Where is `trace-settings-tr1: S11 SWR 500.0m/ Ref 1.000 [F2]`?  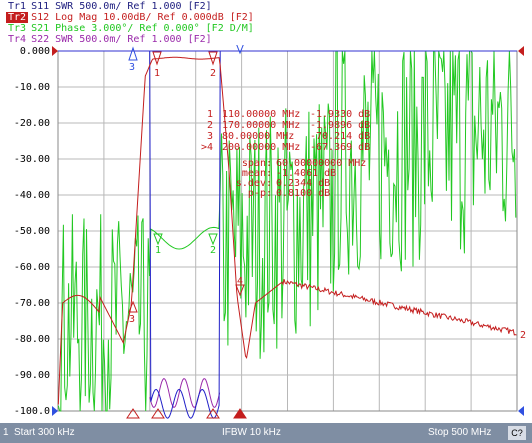
trace-settings-tr1: S11 SWR 500.0m/ Ref 1.000 [F2] is located at coordinates (121, 6).